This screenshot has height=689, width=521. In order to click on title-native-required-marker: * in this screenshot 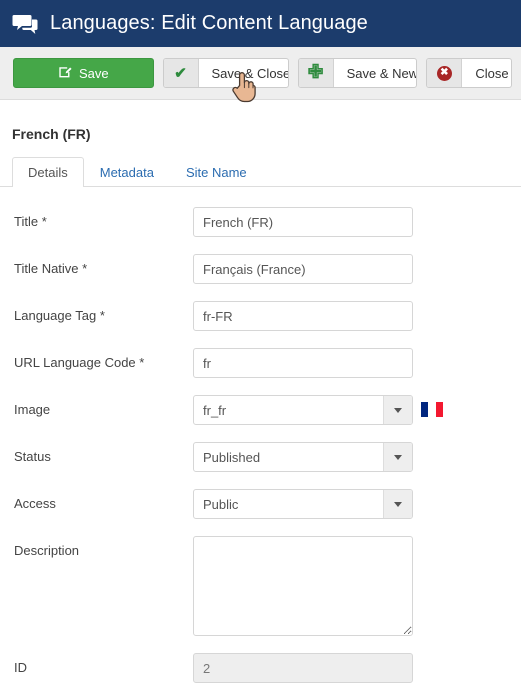, I will do `click(85, 268)`.